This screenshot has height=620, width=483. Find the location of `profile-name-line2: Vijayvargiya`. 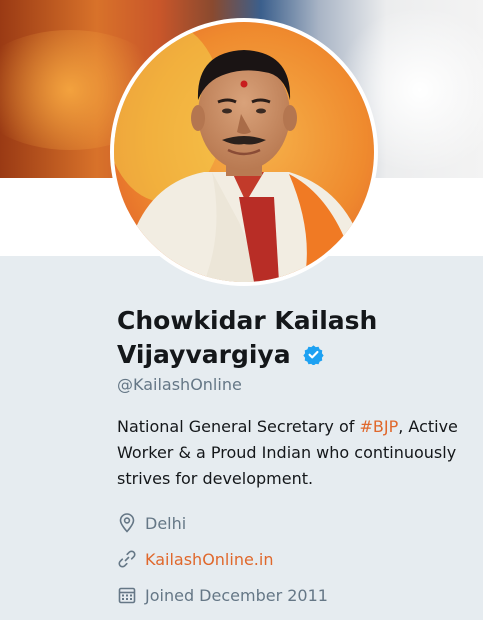

profile-name-line2: Vijayvargiya is located at coordinates (204, 354).